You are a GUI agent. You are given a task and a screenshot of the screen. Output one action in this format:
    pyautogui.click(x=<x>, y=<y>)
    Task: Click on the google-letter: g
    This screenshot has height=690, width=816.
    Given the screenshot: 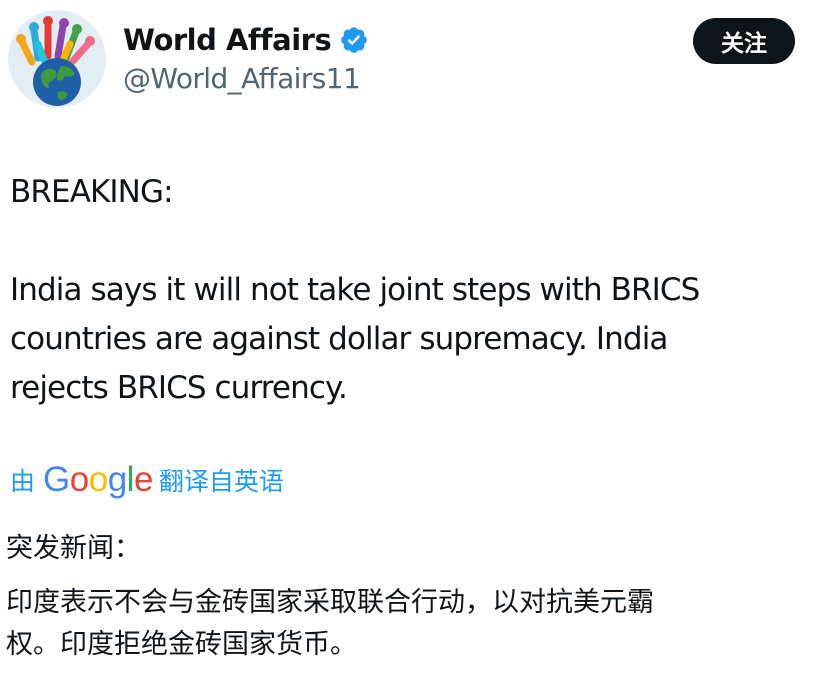 What is the action you would take?
    pyautogui.click(x=117, y=479)
    